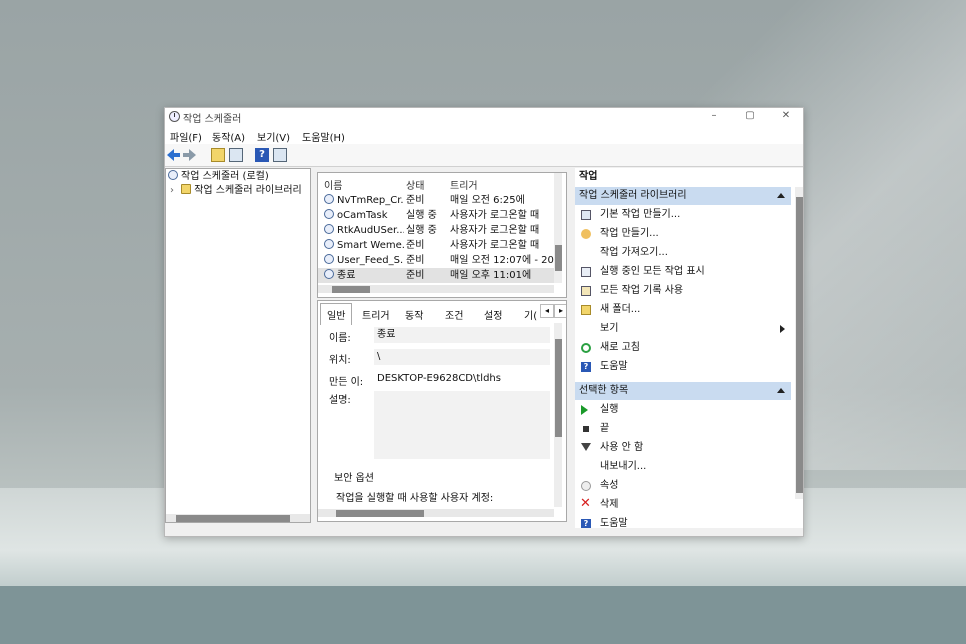 The image size is (966, 644). Describe the element at coordinates (683, 196) in the screenshot. I see `section-library: 작업 스케줄러 라이브러리` at that location.